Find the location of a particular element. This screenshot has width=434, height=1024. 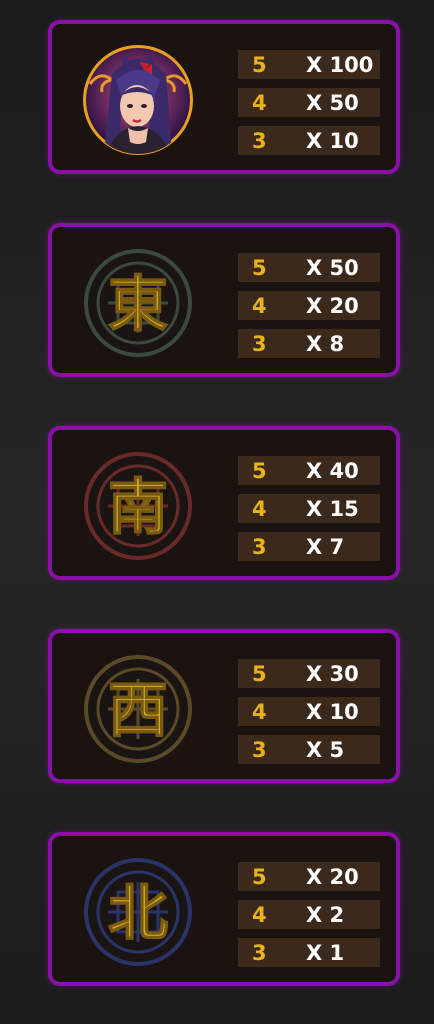

payout-row: 5 X 20 is located at coordinates (309, 876).